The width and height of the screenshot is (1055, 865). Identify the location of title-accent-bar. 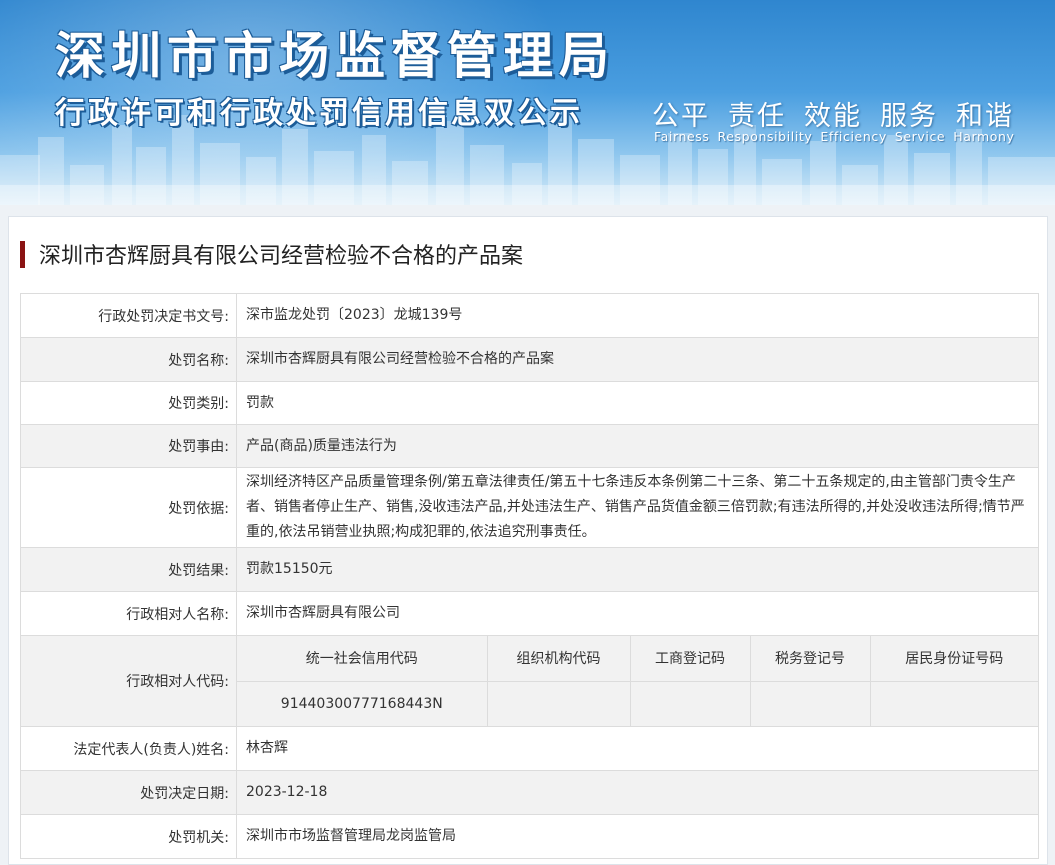
(22, 254).